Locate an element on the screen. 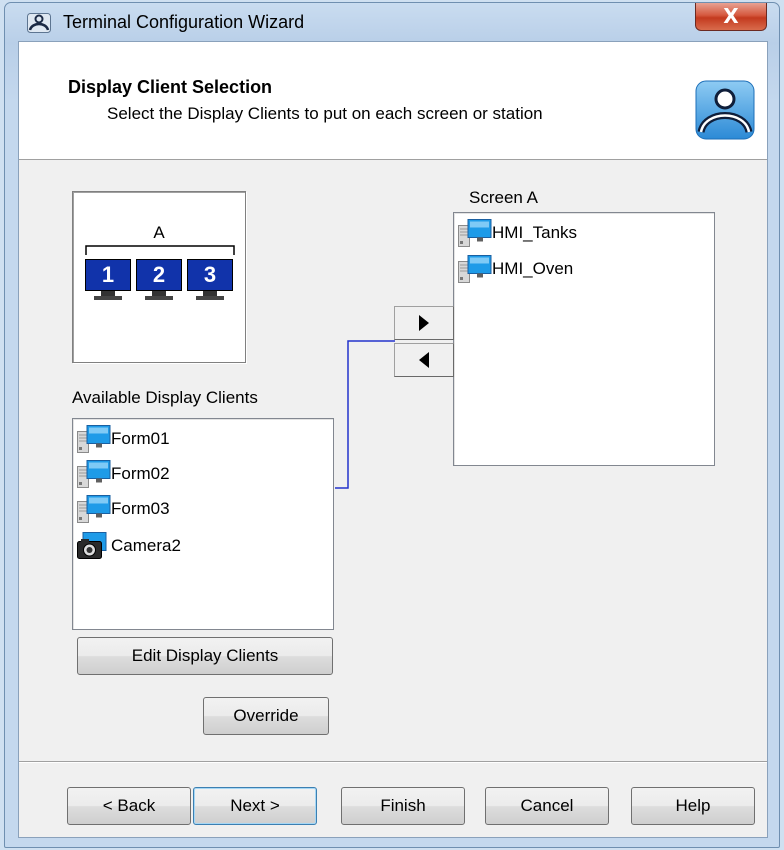 This screenshot has height=850, width=784. available-clients-list: Form01 Form02 Form03 Camera2 is located at coordinates (203, 524).